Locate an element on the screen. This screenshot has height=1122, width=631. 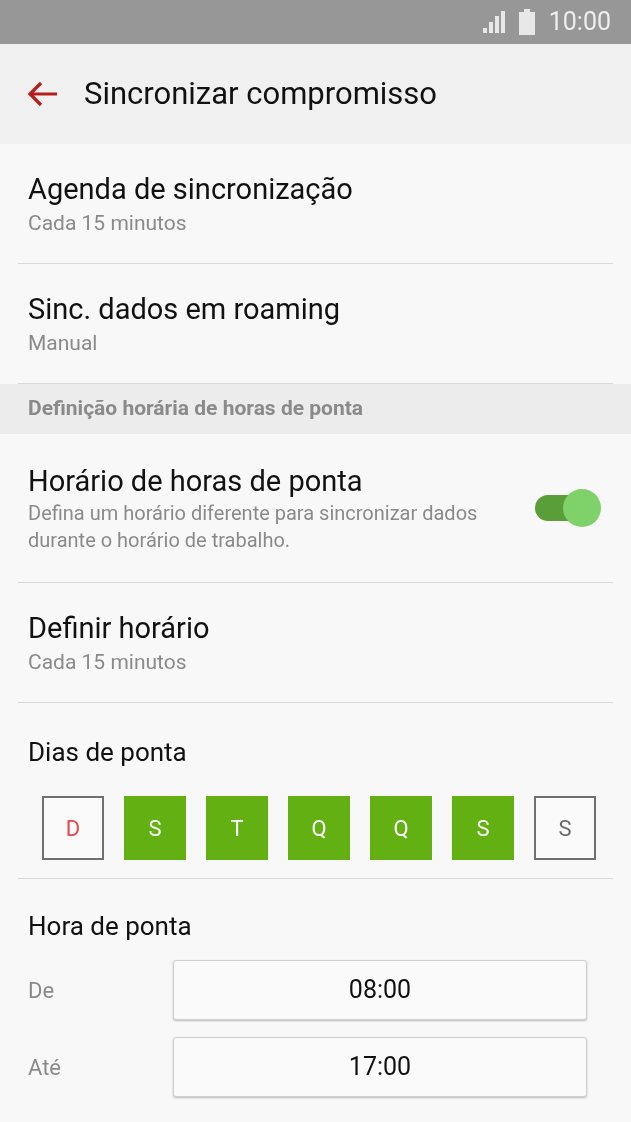
signal-icon is located at coordinates (492, 22).